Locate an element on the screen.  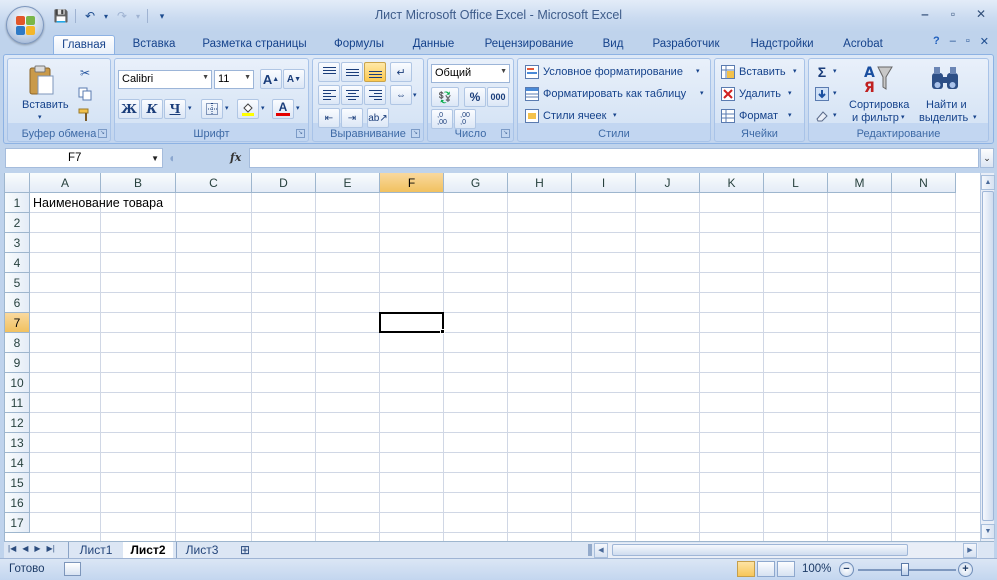
next-sheet-icon: ▶ is located at coordinates (37, 548).